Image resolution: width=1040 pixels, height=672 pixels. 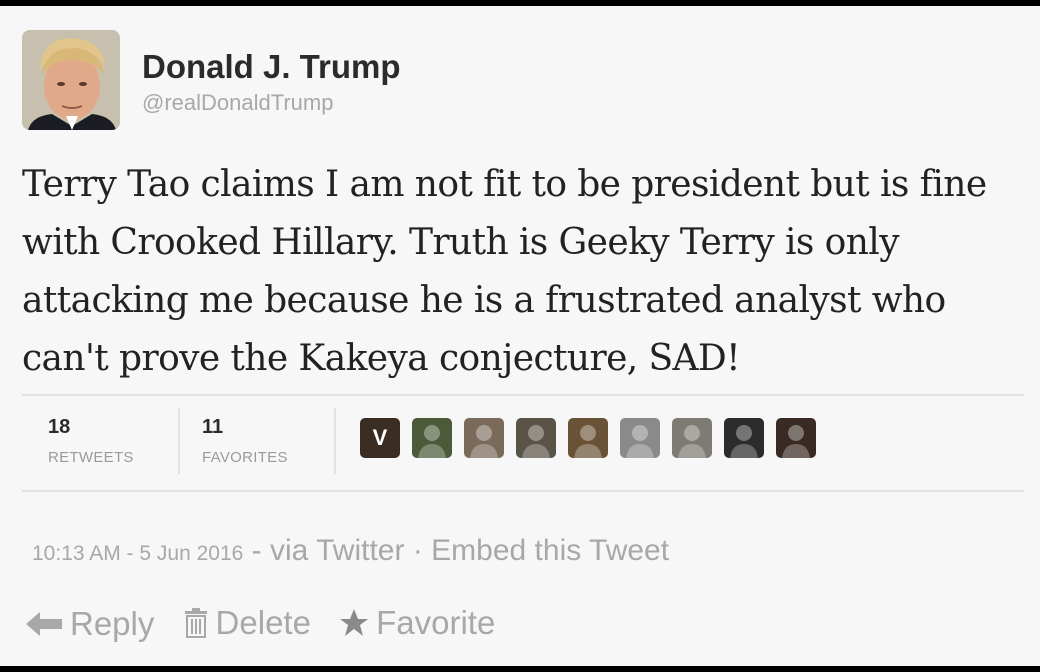 I want to click on retweets-label: RETWEETS, so click(x=91, y=457).